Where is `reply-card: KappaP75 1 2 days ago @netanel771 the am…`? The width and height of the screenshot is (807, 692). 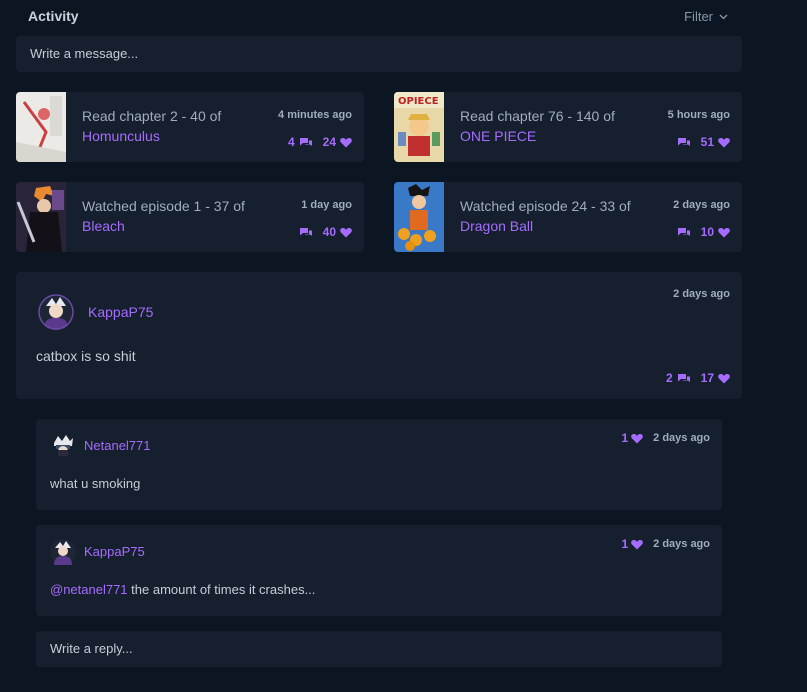 reply-card: KappaP75 1 2 days ago @netanel771 the am… is located at coordinates (379, 570).